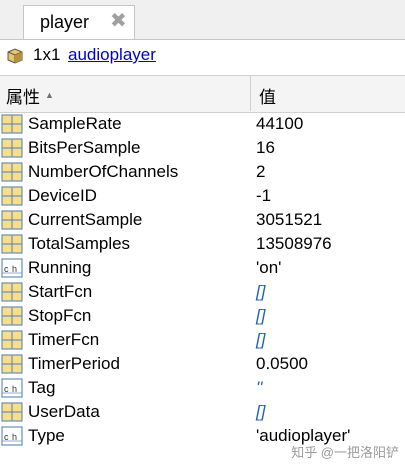 The image size is (405, 469). What do you see at coordinates (118, 21) in the screenshot?
I see `close-icon: ✖` at bounding box center [118, 21].